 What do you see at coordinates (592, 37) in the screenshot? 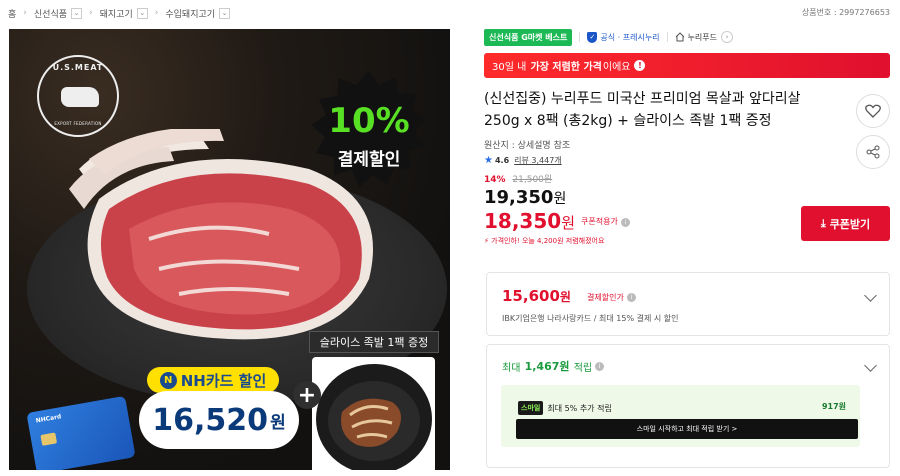
I see `shield-check-icon: ✓` at bounding box center [592, 37].